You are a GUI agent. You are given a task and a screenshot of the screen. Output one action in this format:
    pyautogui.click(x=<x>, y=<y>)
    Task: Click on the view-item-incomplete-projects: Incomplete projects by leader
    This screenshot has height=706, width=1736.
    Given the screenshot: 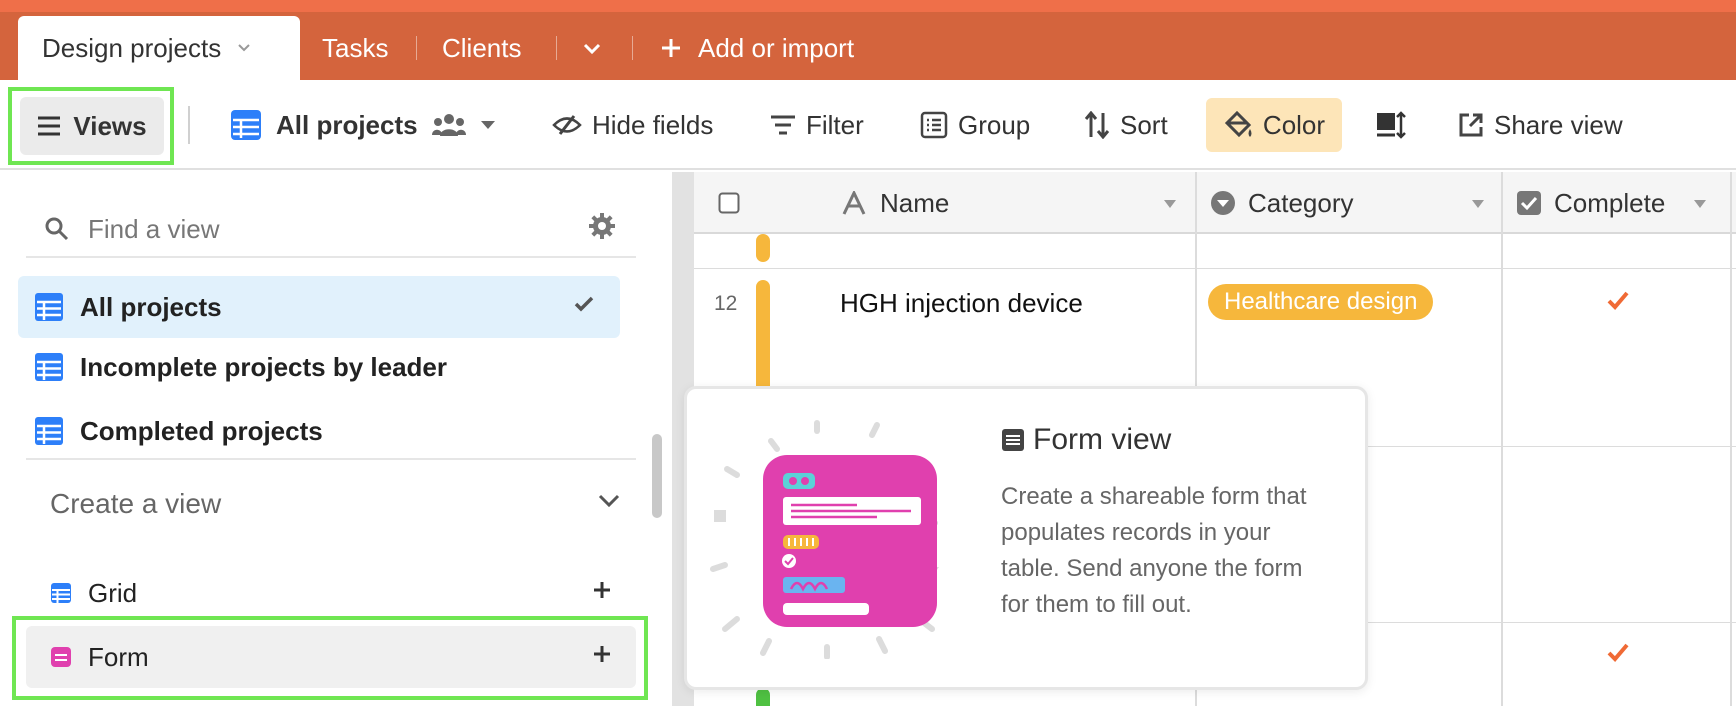 What is the action you would take?
    pyautogui.click(x=319, y=367)
    